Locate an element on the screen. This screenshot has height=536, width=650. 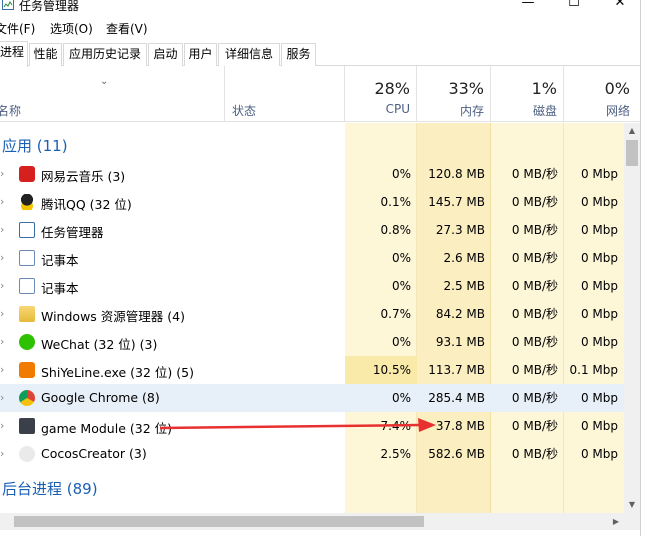
menu-bar: 文件(F) 选项(O) 查看(V) is located at coordinates (325, 28).